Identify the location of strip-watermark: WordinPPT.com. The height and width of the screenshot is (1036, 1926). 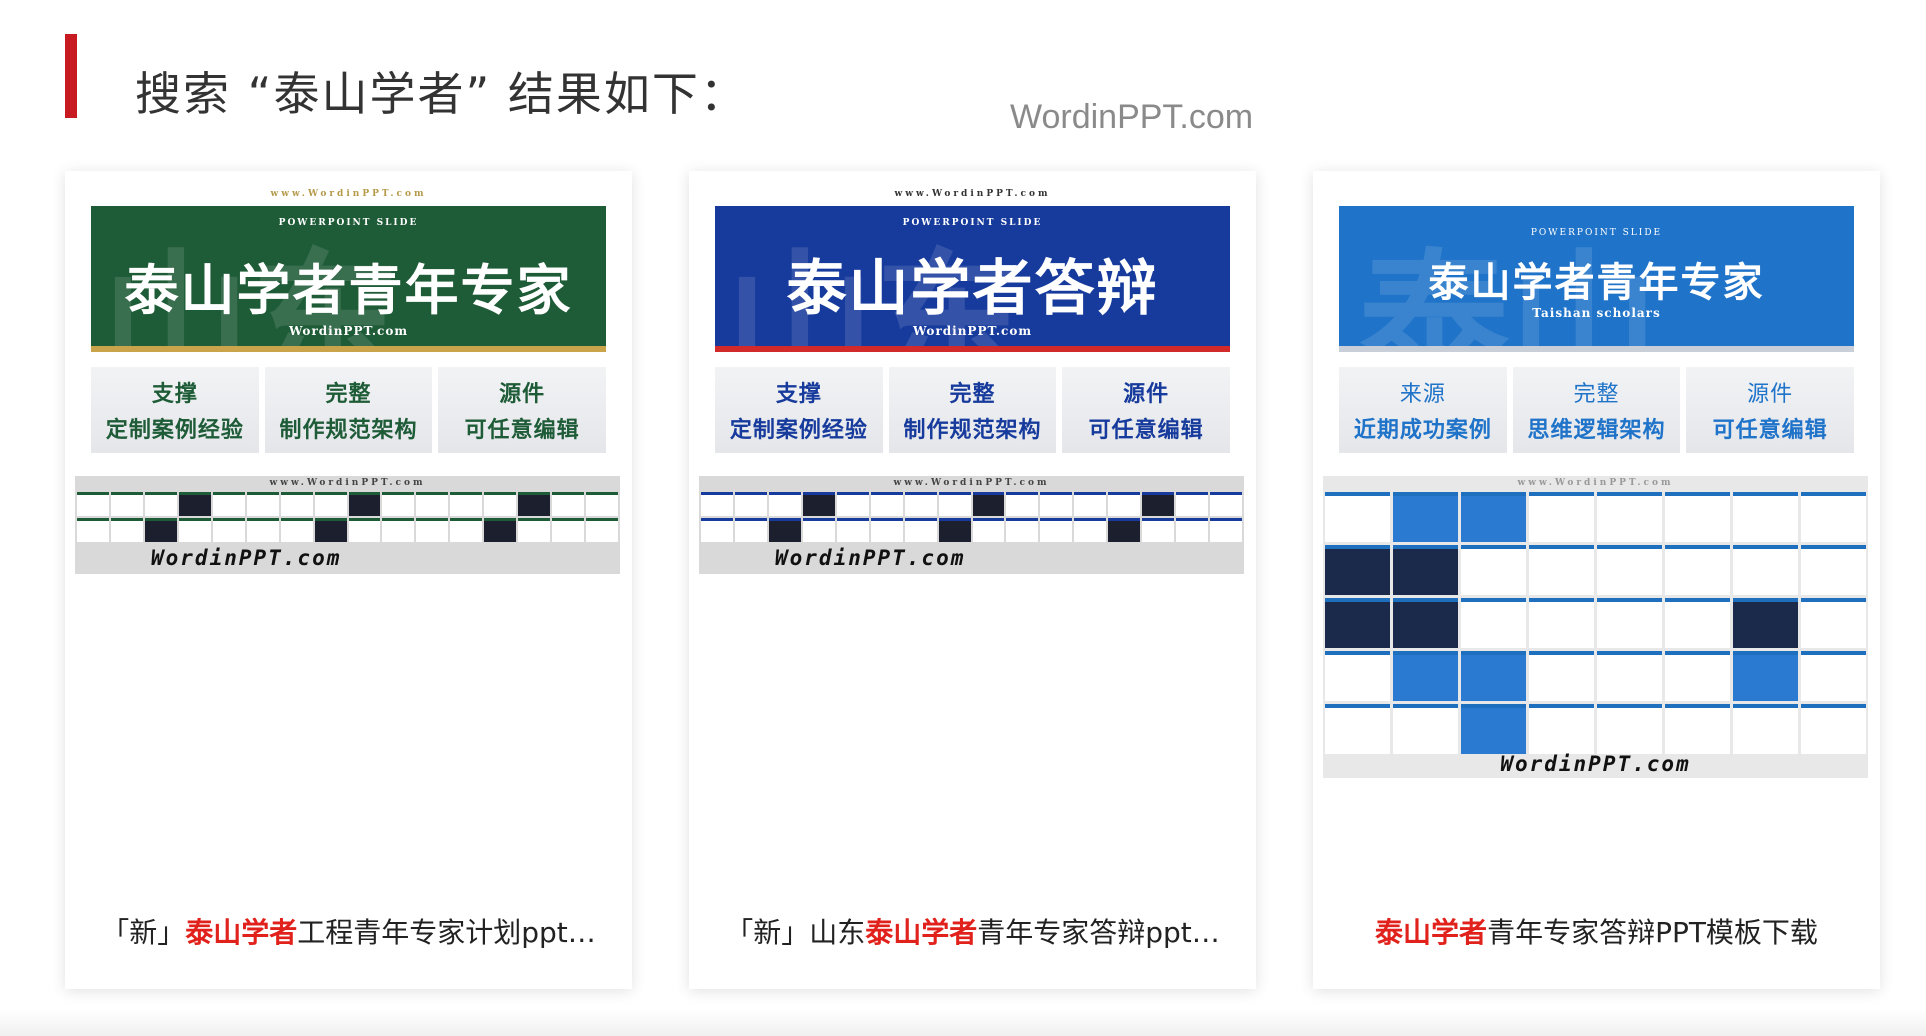
(246, 558).